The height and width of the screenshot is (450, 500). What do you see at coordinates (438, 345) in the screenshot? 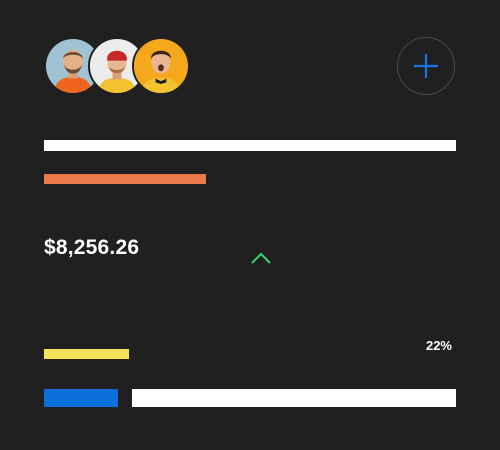
I see `progress-percent: 22%` at bounding box center [438, 345].